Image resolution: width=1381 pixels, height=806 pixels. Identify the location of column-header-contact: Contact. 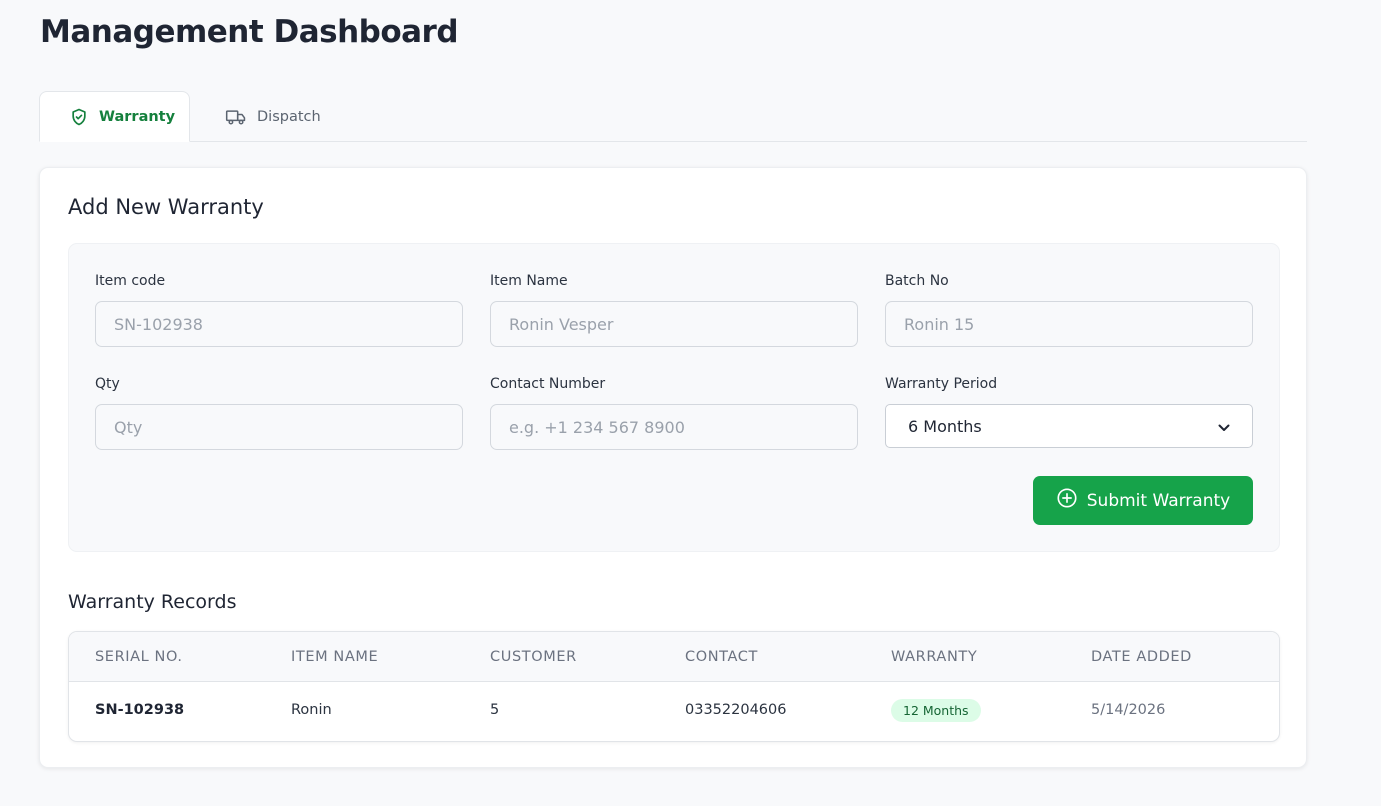
(721, 657).